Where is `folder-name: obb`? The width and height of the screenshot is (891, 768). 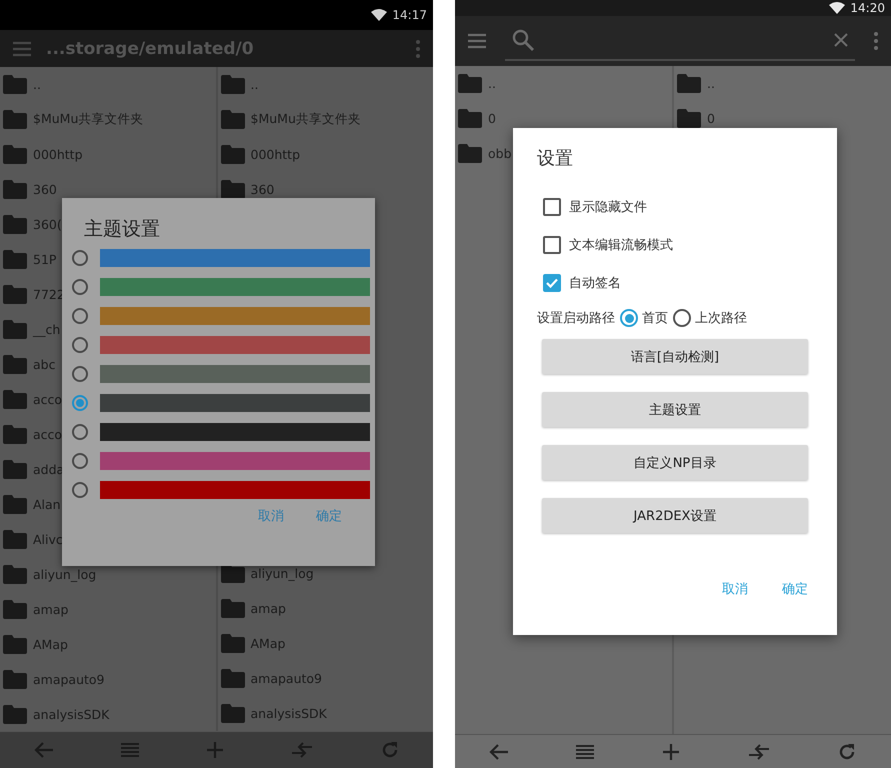
folder-name: obb is located at coordinates (500, 153).